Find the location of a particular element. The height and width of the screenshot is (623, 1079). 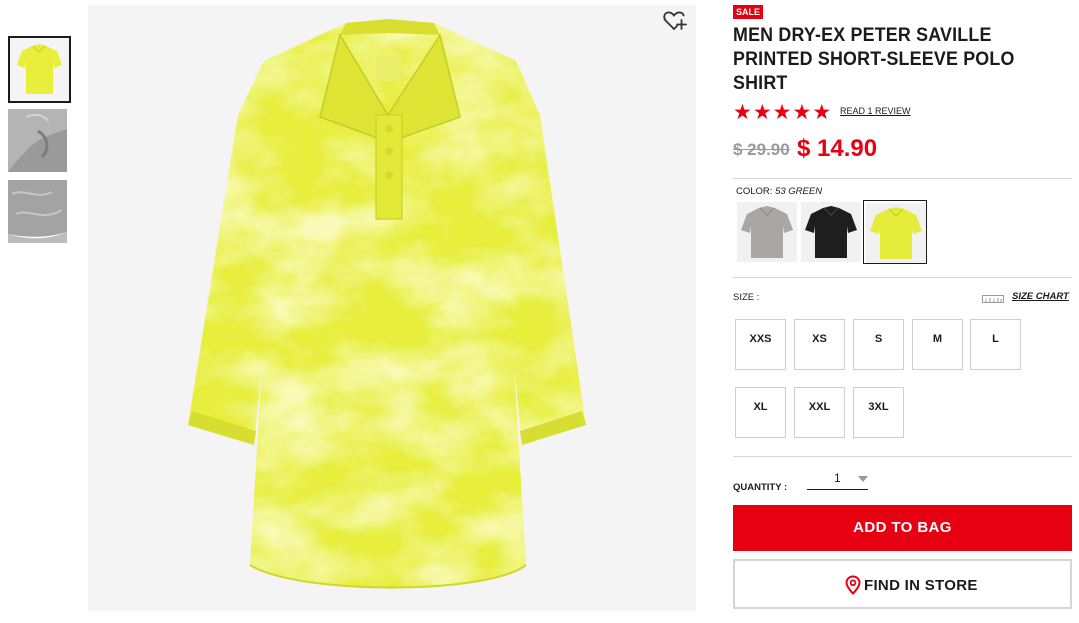

read-review-link: READ 1 REVIEW is located at coordinates (875, 111).